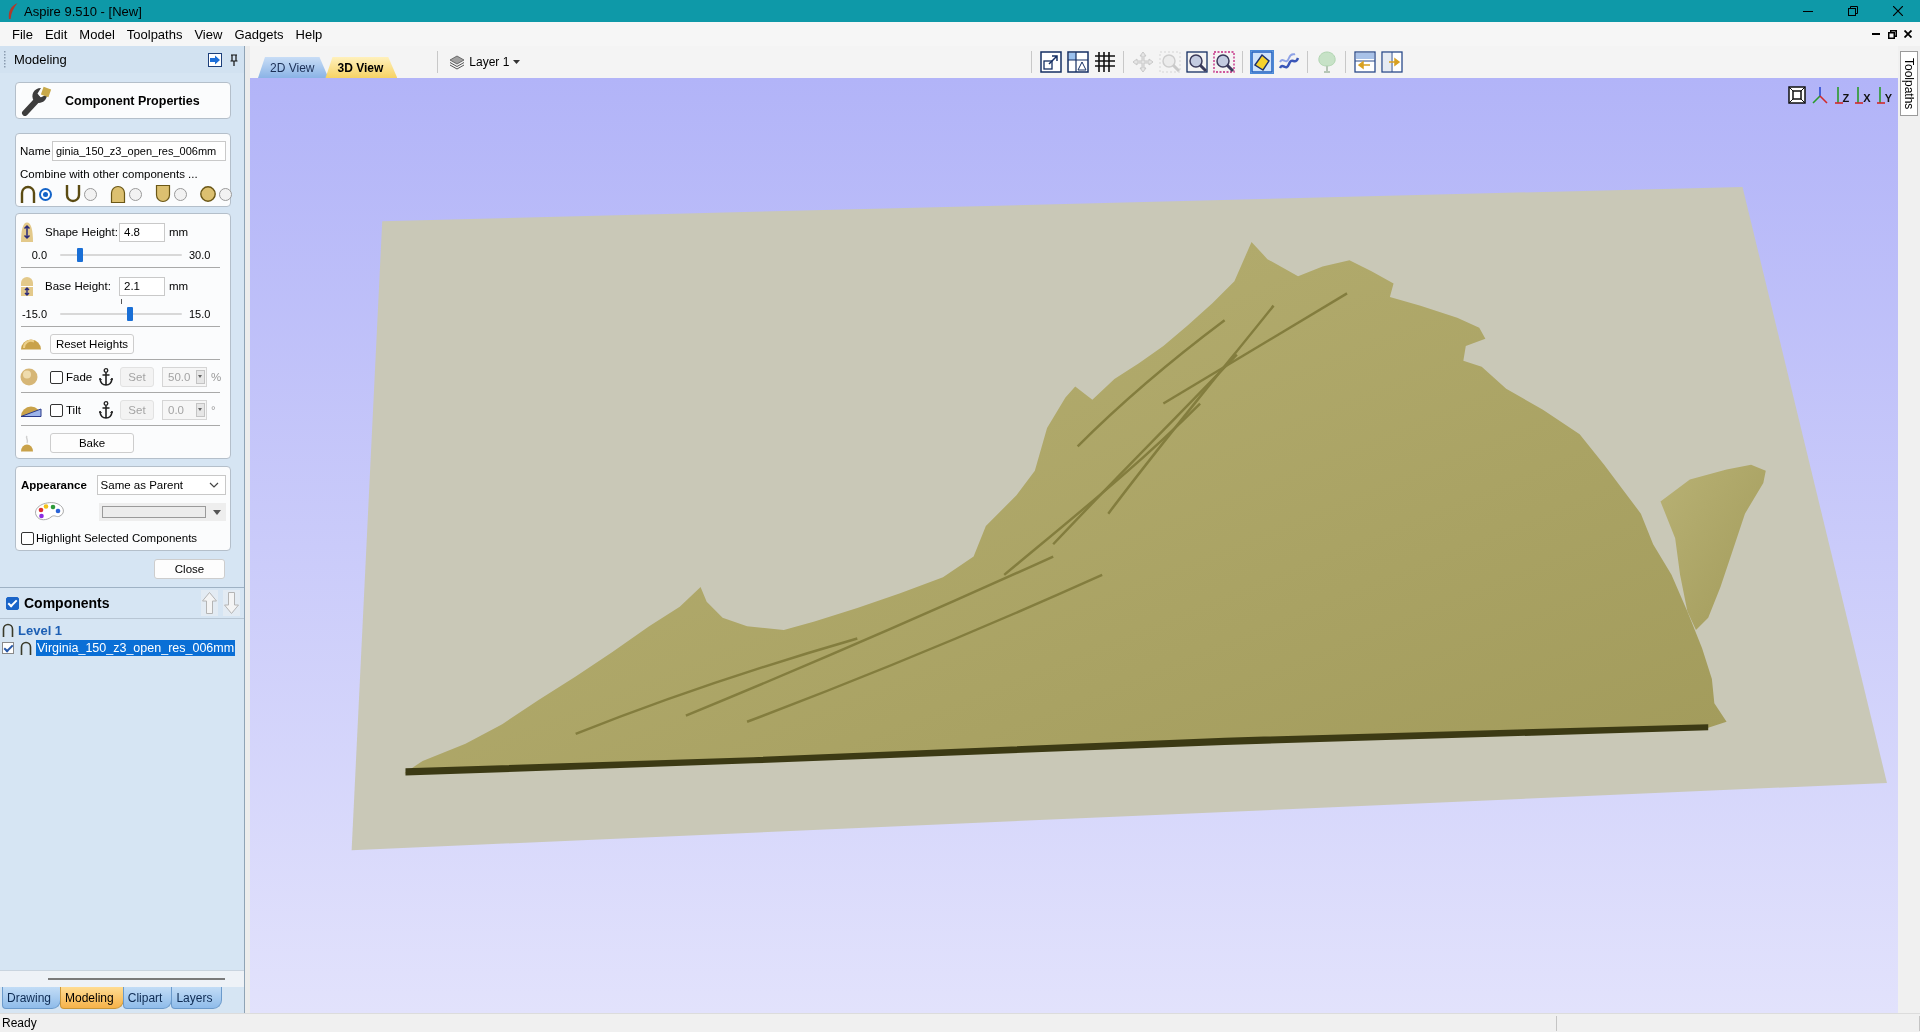  Describe the element at coordinates (27, 232) in the screenshot. I see `dome-height-icon` at that location.